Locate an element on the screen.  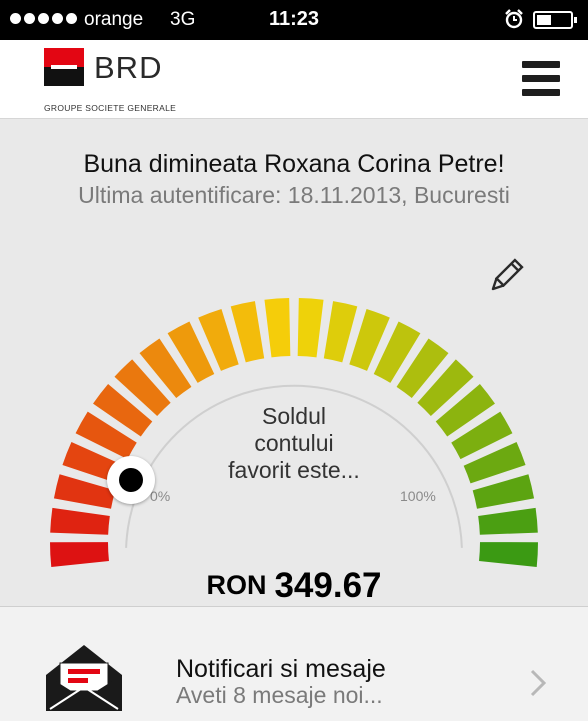
battery-icon is located at coordinates (555, 20).